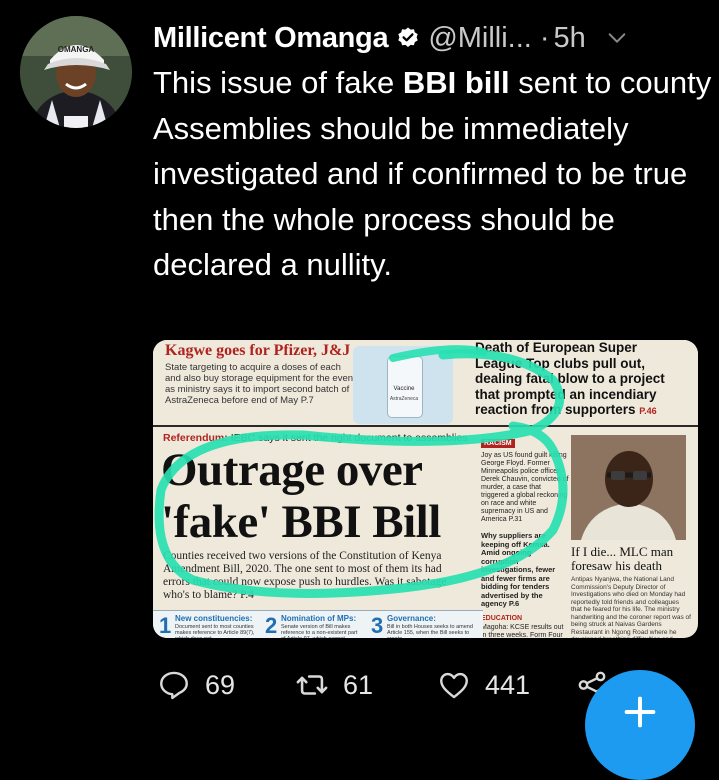  I want to click on author-avatar: OMANGA, so click(76, 72).